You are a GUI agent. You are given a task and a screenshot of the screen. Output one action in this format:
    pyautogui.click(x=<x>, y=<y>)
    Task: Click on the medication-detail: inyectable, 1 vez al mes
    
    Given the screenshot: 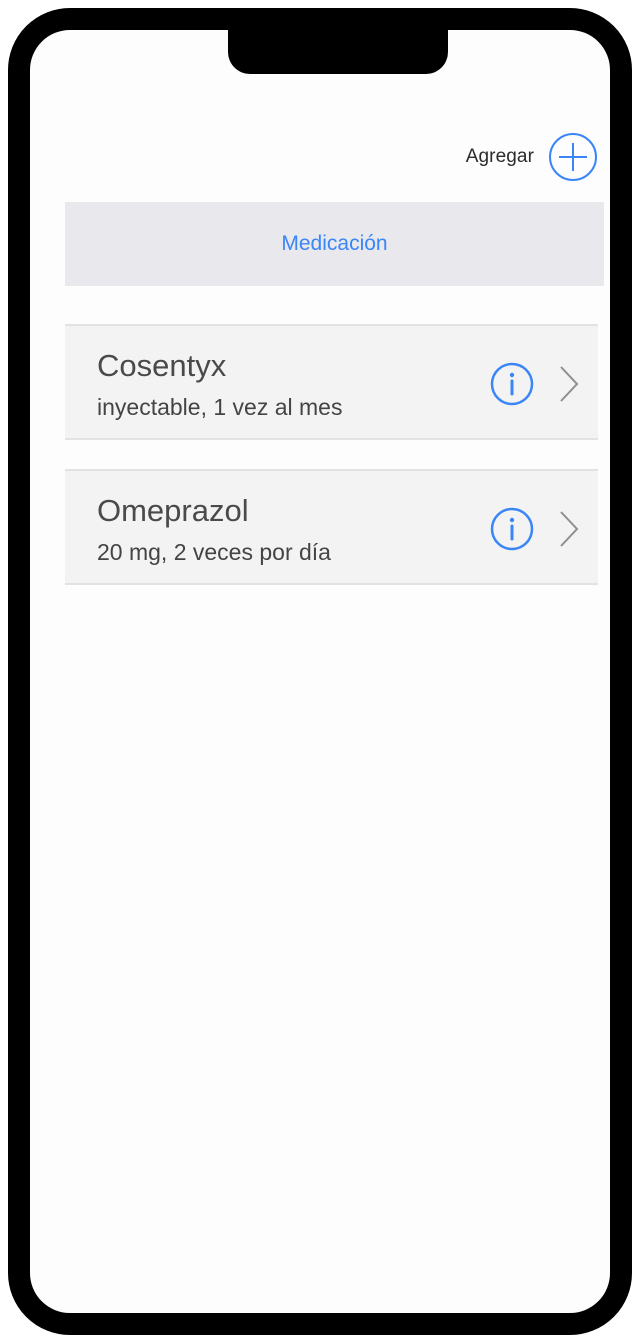 What is the action you would take?
    pyautogui.click(x=220, y=407)
    